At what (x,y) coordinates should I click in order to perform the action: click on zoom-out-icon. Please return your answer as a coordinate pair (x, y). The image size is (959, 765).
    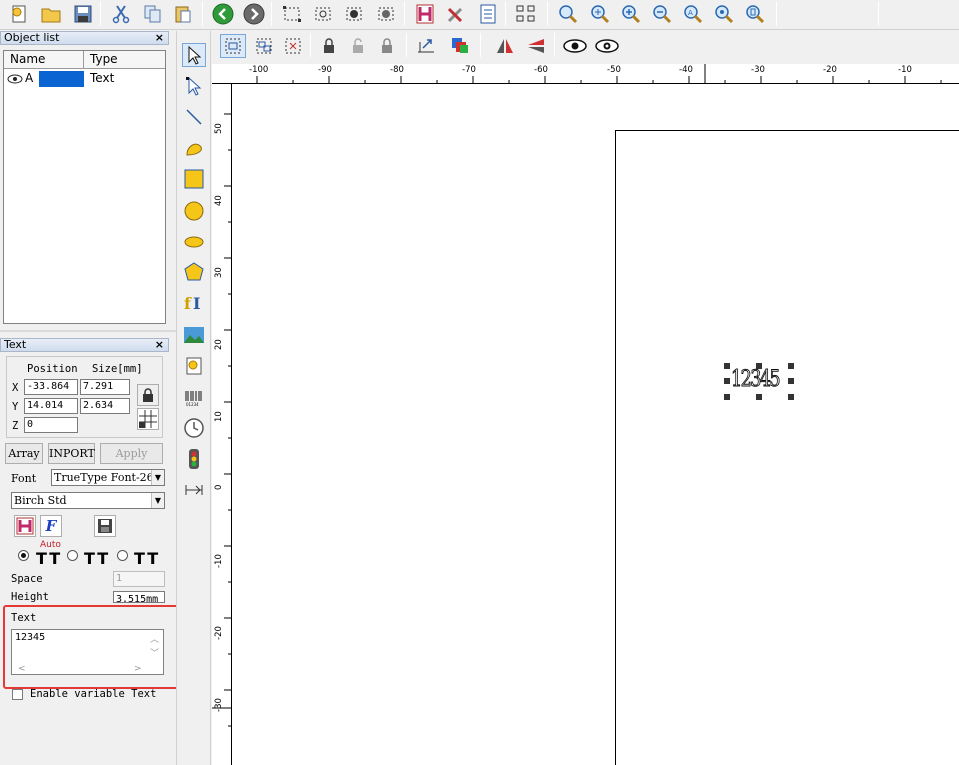
    Looking at the image, I should click on (662, 14).